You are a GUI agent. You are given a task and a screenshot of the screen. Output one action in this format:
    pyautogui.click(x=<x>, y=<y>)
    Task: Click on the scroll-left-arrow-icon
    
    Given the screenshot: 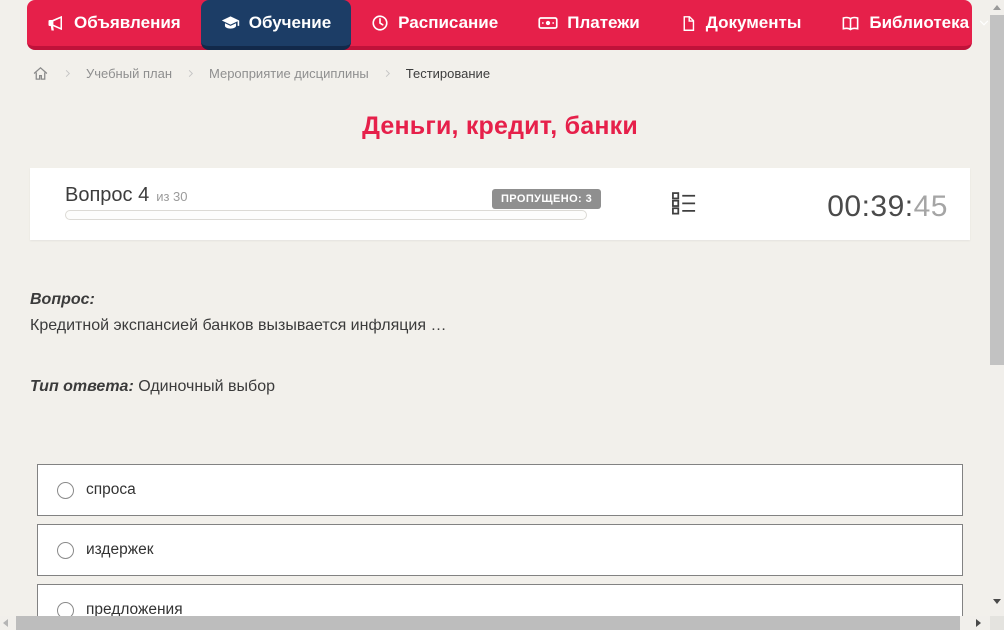 What is the action you would take?
    pyautogui.click(x=5, y=623)
    